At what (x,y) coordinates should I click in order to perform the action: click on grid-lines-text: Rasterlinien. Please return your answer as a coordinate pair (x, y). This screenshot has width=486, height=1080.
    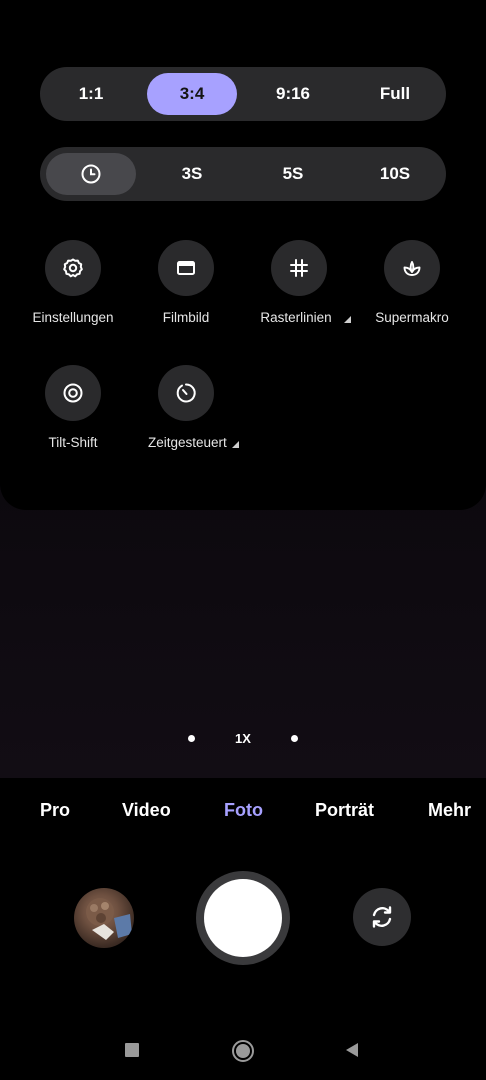
    Looking at the image, I should click on (296, 317).